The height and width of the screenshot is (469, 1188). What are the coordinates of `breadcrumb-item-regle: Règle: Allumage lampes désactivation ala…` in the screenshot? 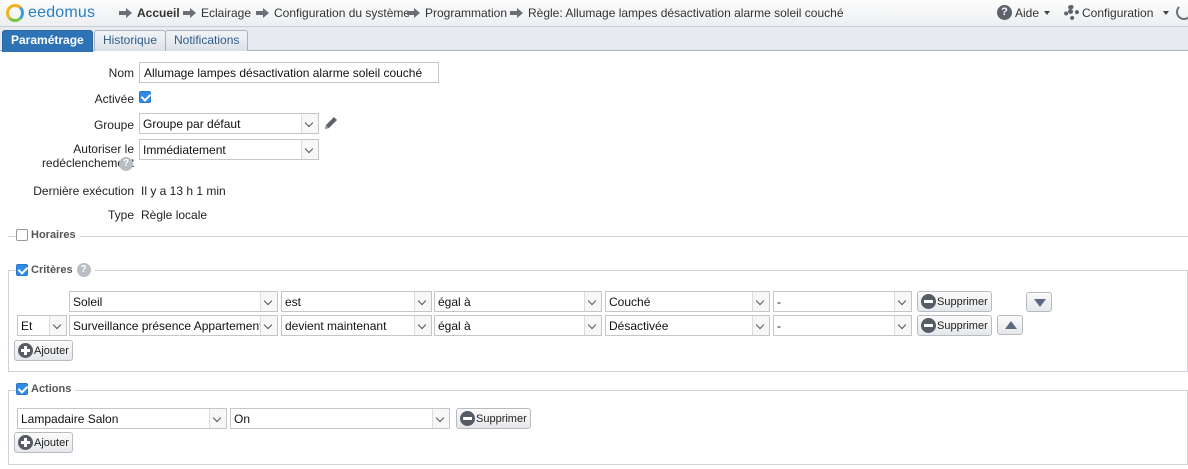 It's located at (677, 13).